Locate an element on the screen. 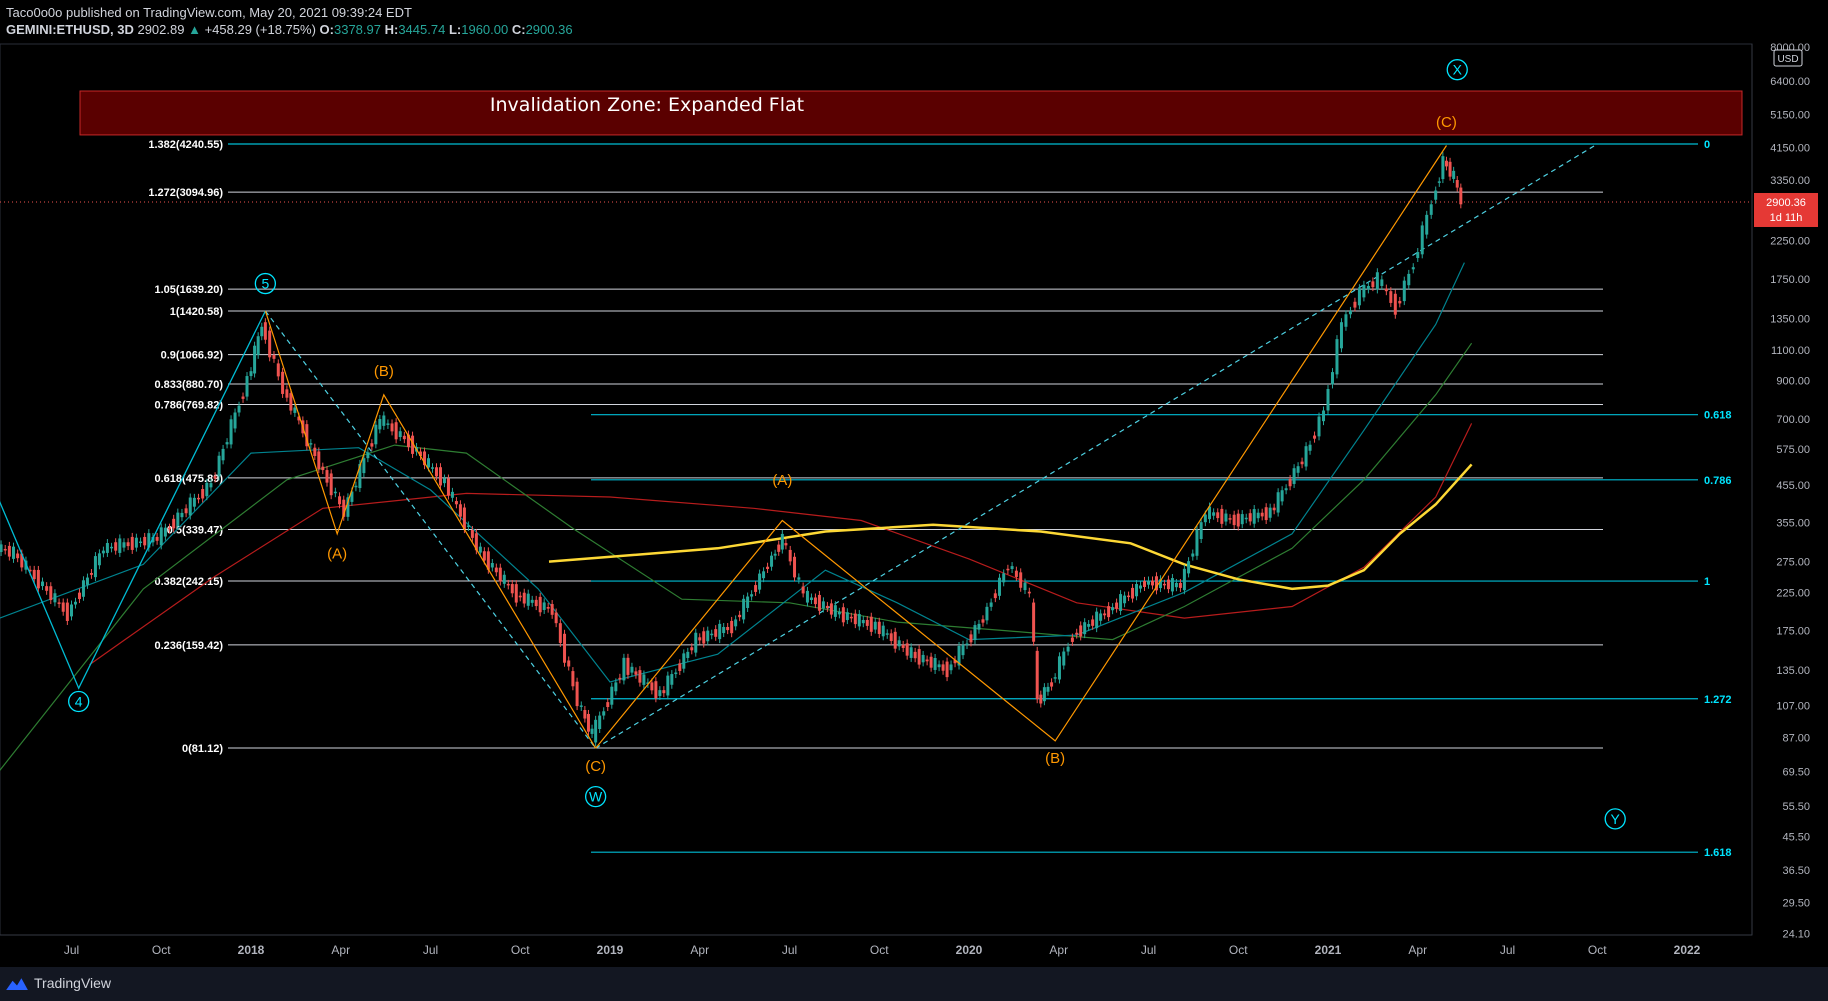  y-tick-label: 87.00 is located at coordinates (1796, 738).